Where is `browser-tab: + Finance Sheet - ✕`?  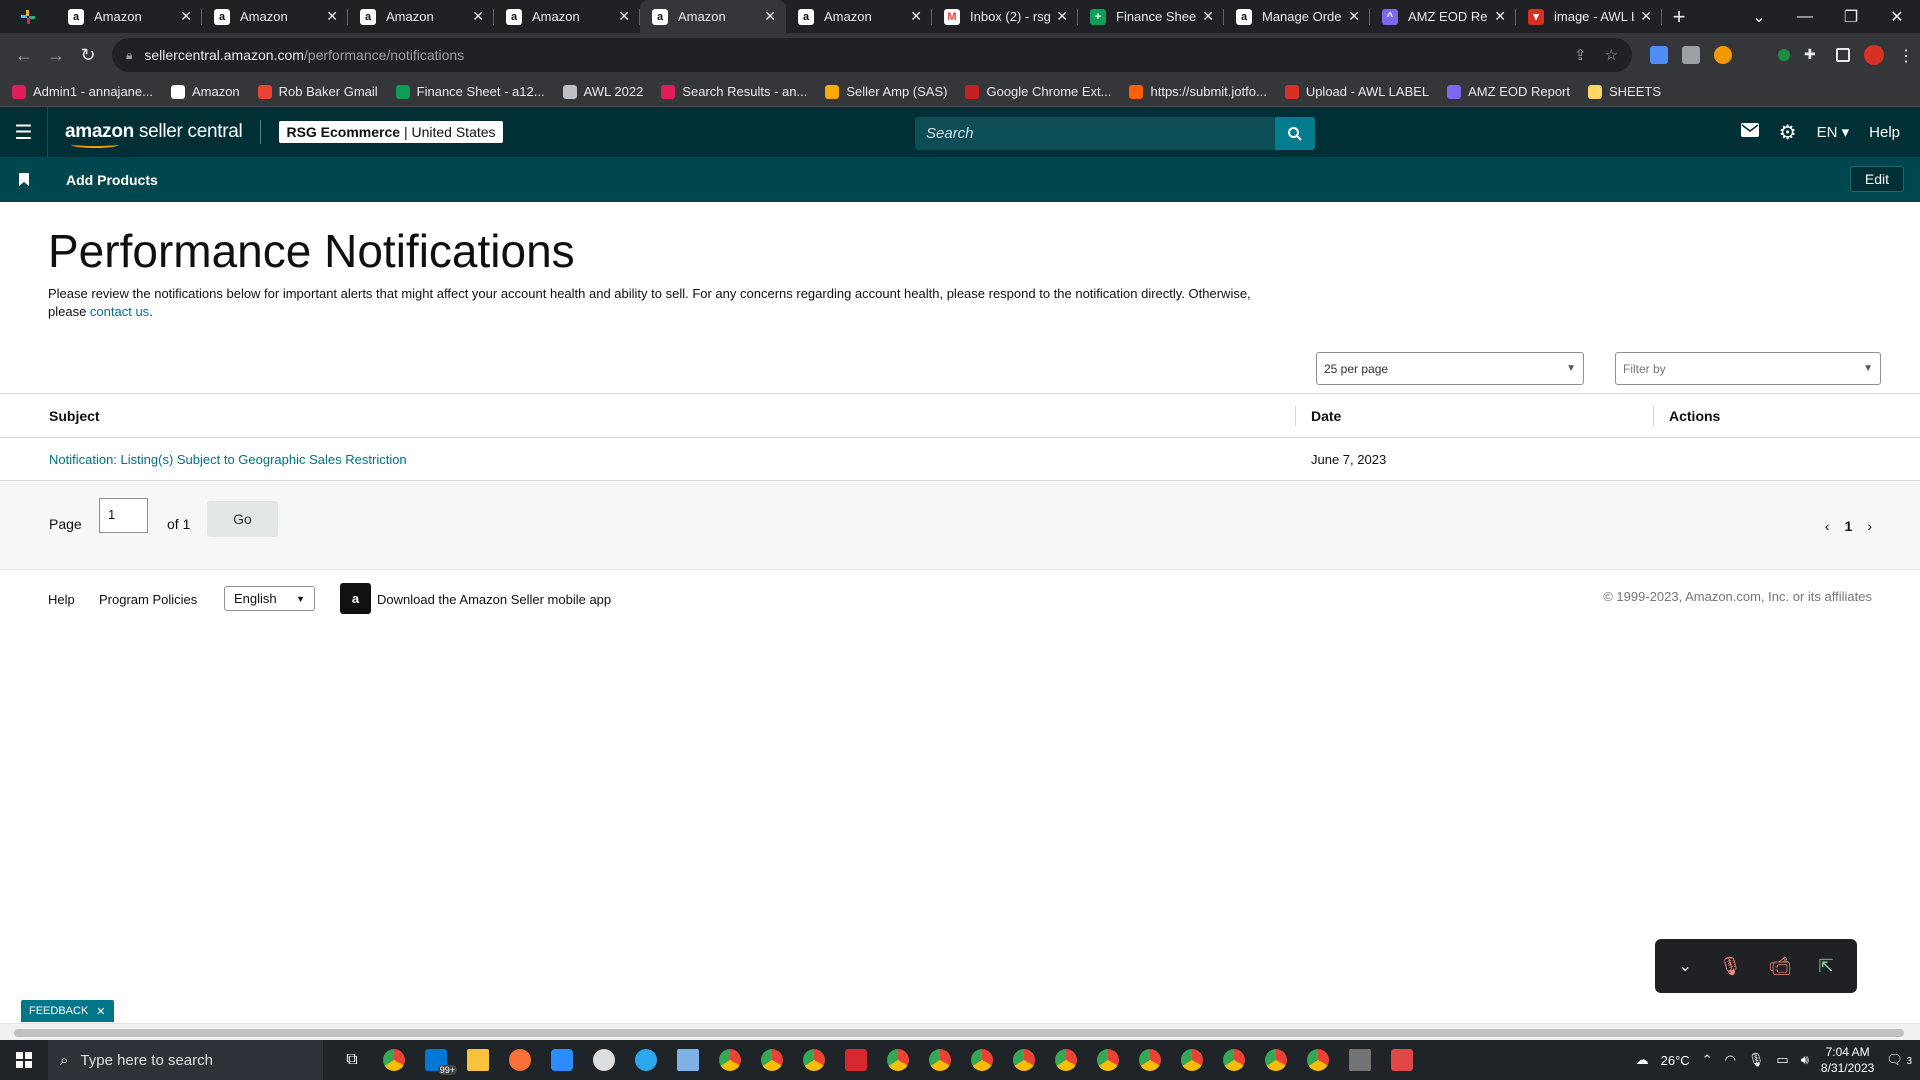 browser-tab: + Finance Sheet - ✕ is located at coordinates (1151, 16).